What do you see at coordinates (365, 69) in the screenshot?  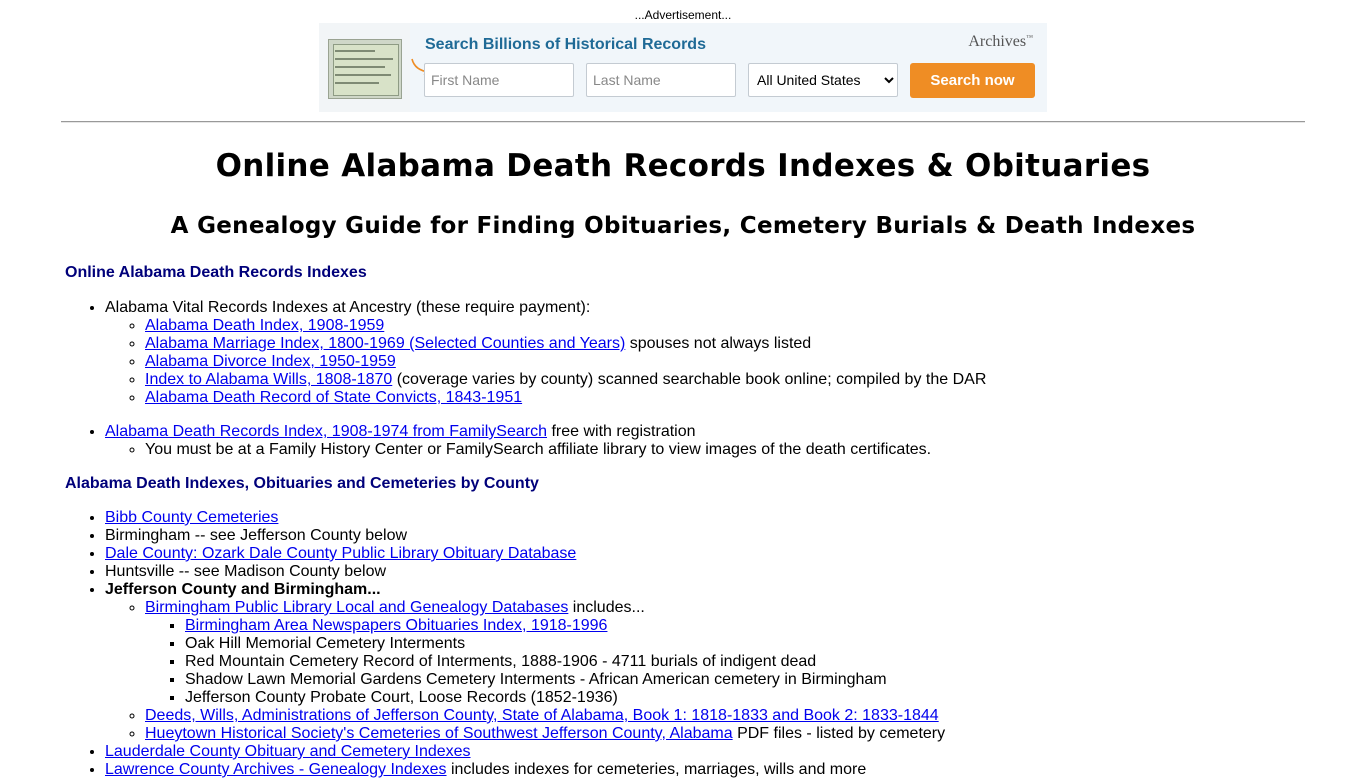 I see `record-thumbnail-icon` at bounding box center [365, 69].